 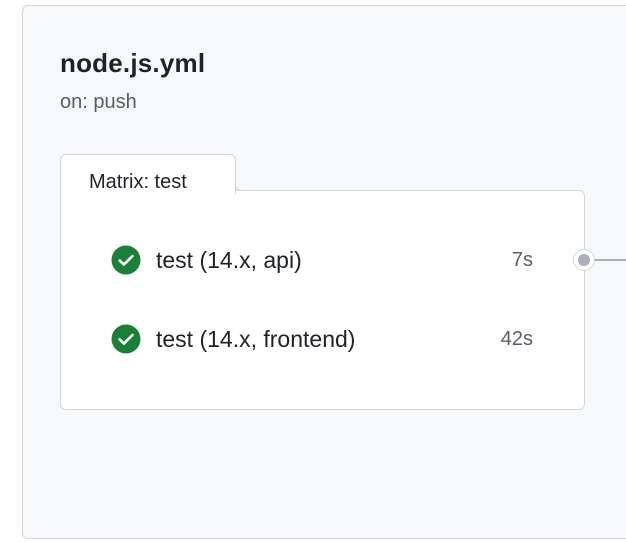 I want to click on job-duration: 7s, so click(x=522, y=259).